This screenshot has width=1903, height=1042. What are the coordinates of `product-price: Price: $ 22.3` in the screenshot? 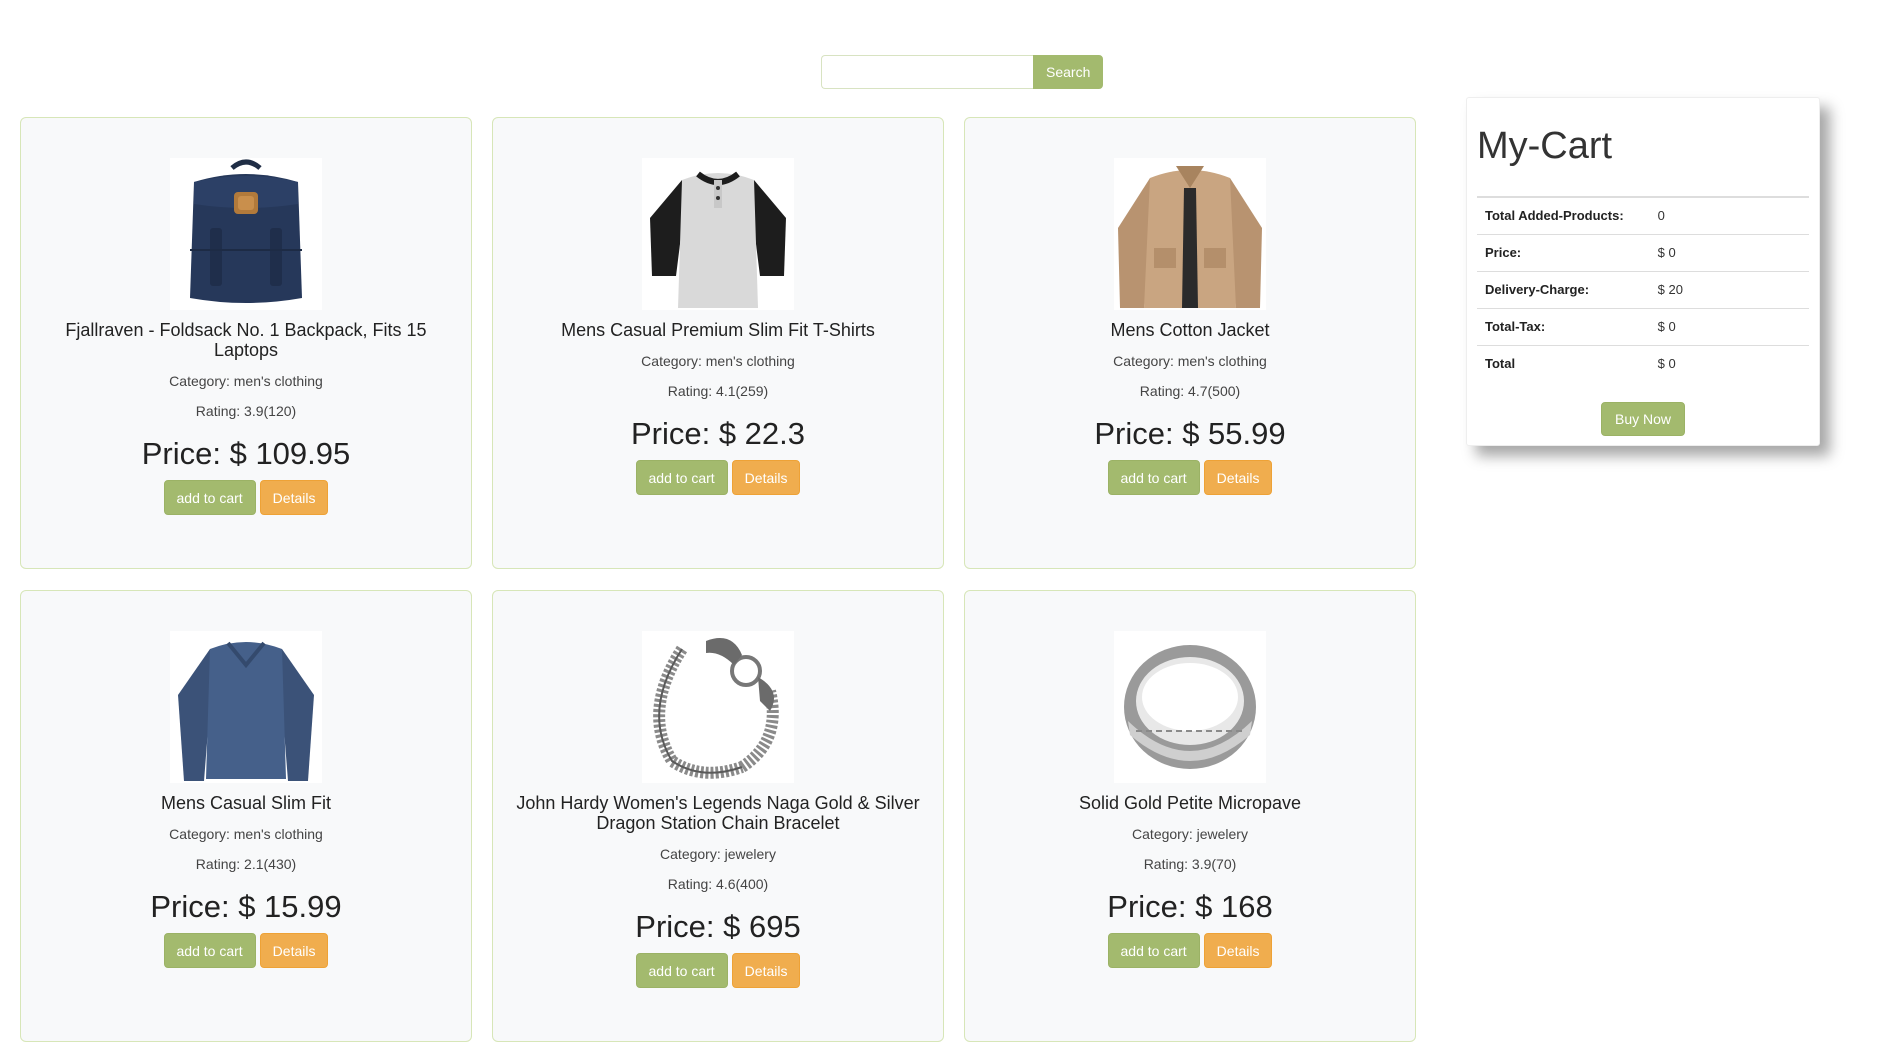 It's located at (718, 433).